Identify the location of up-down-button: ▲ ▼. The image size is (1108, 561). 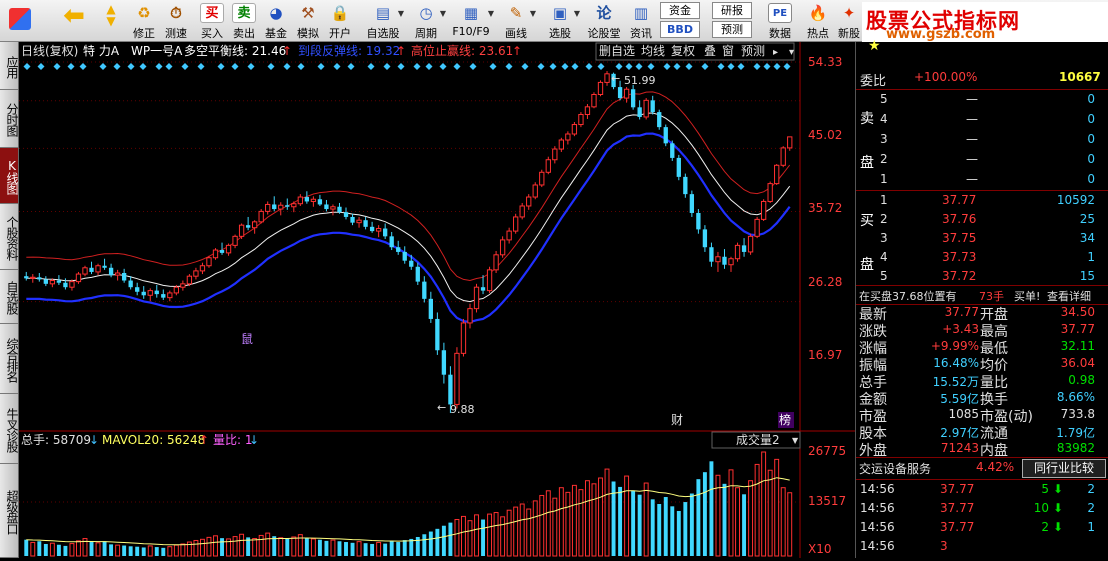
(111, 21).